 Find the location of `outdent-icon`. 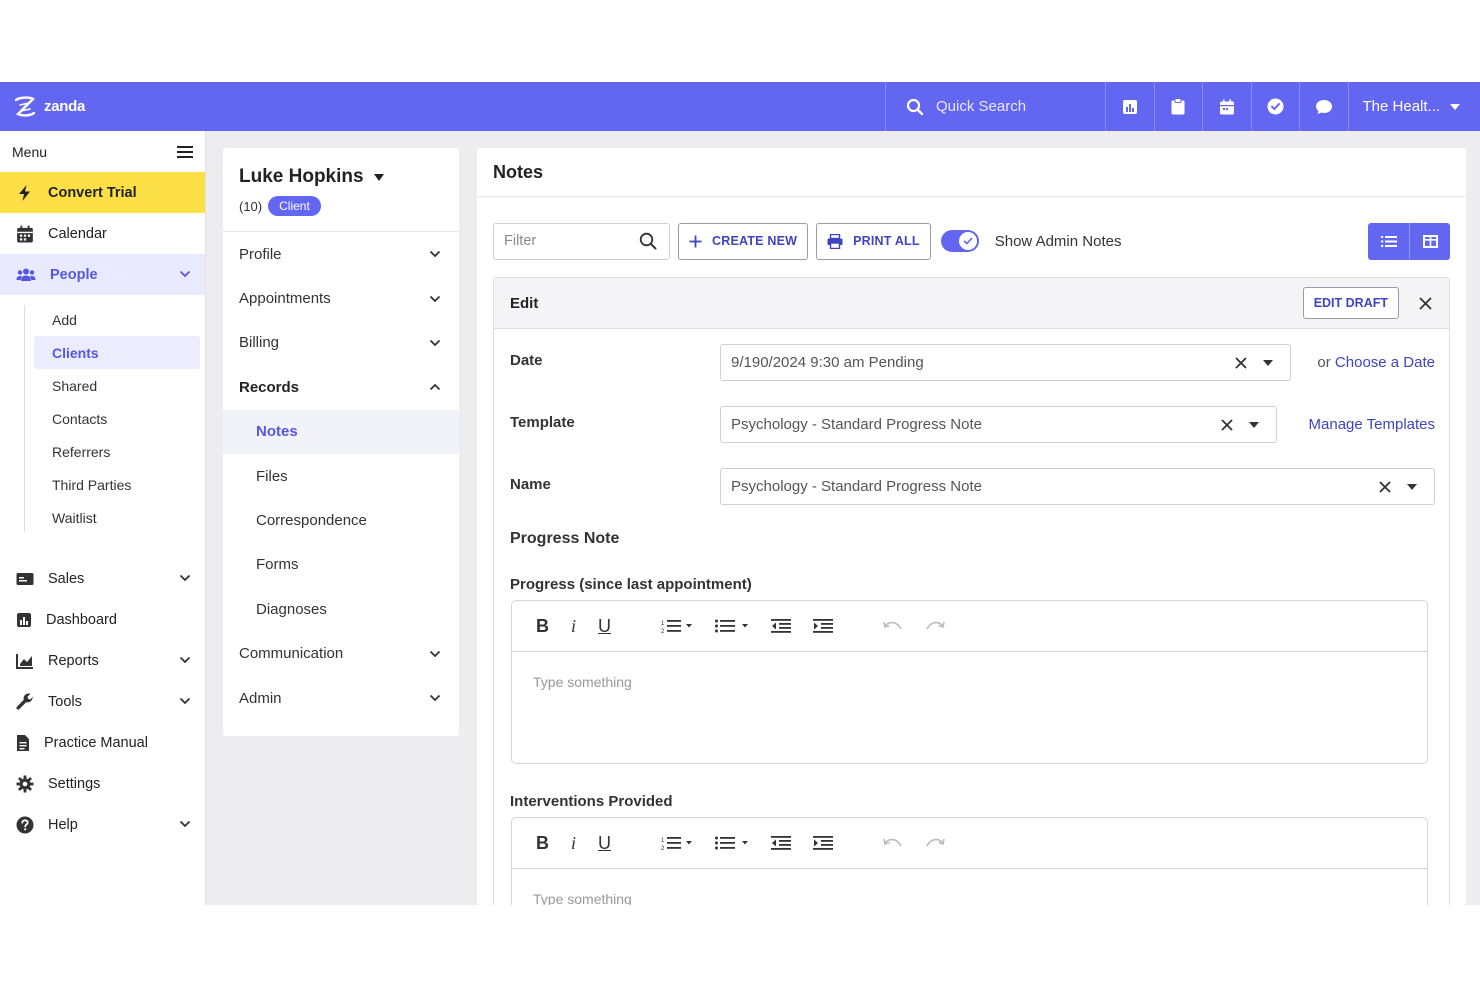

outdent-icon is located at coordinates (781, 843).